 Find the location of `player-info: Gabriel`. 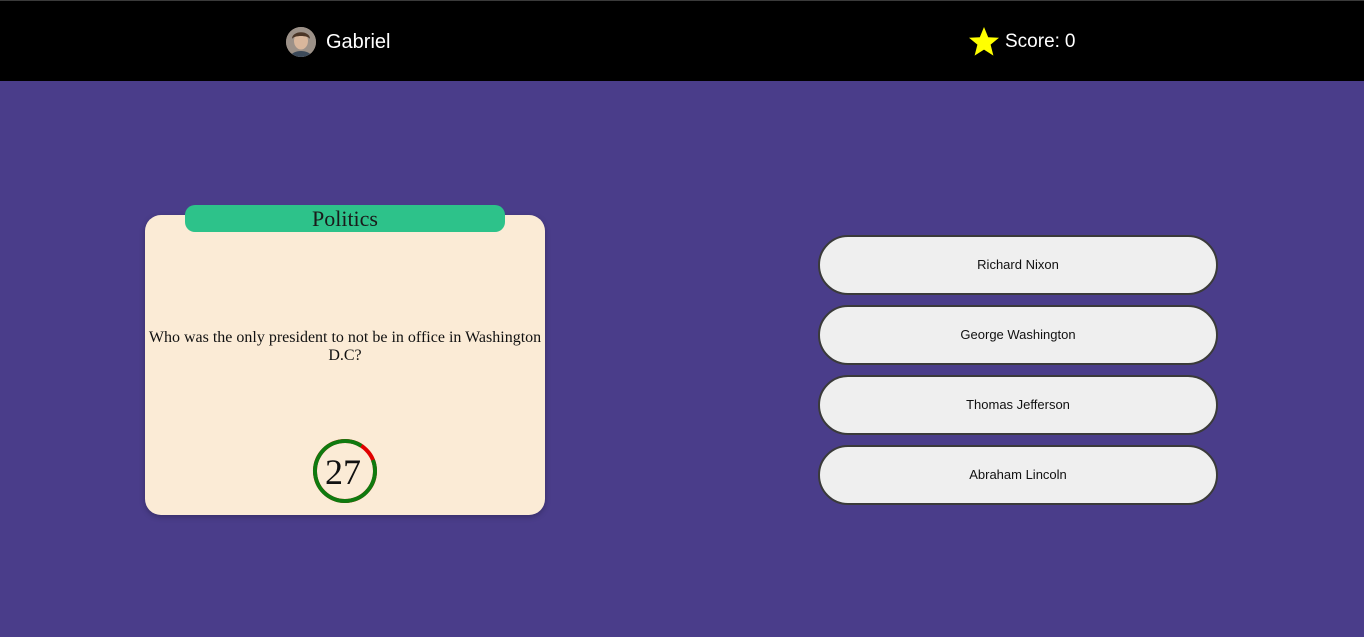

player-info: Gabriel is located at coordinates (338, 42).